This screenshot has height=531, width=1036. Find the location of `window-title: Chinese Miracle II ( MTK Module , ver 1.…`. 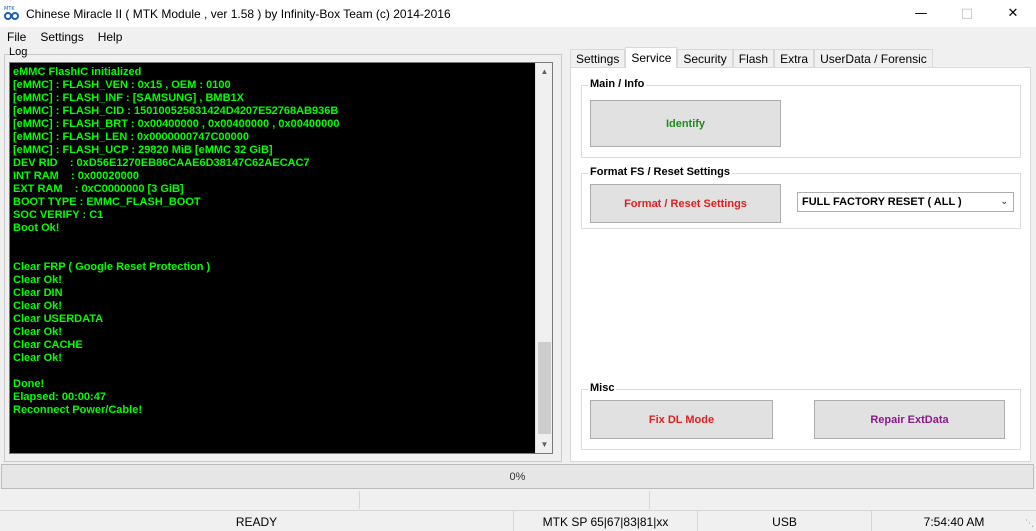

window-title: Chinese Miracle II ( MTK Module , ver 1.… is located at coordinates (238, 13).